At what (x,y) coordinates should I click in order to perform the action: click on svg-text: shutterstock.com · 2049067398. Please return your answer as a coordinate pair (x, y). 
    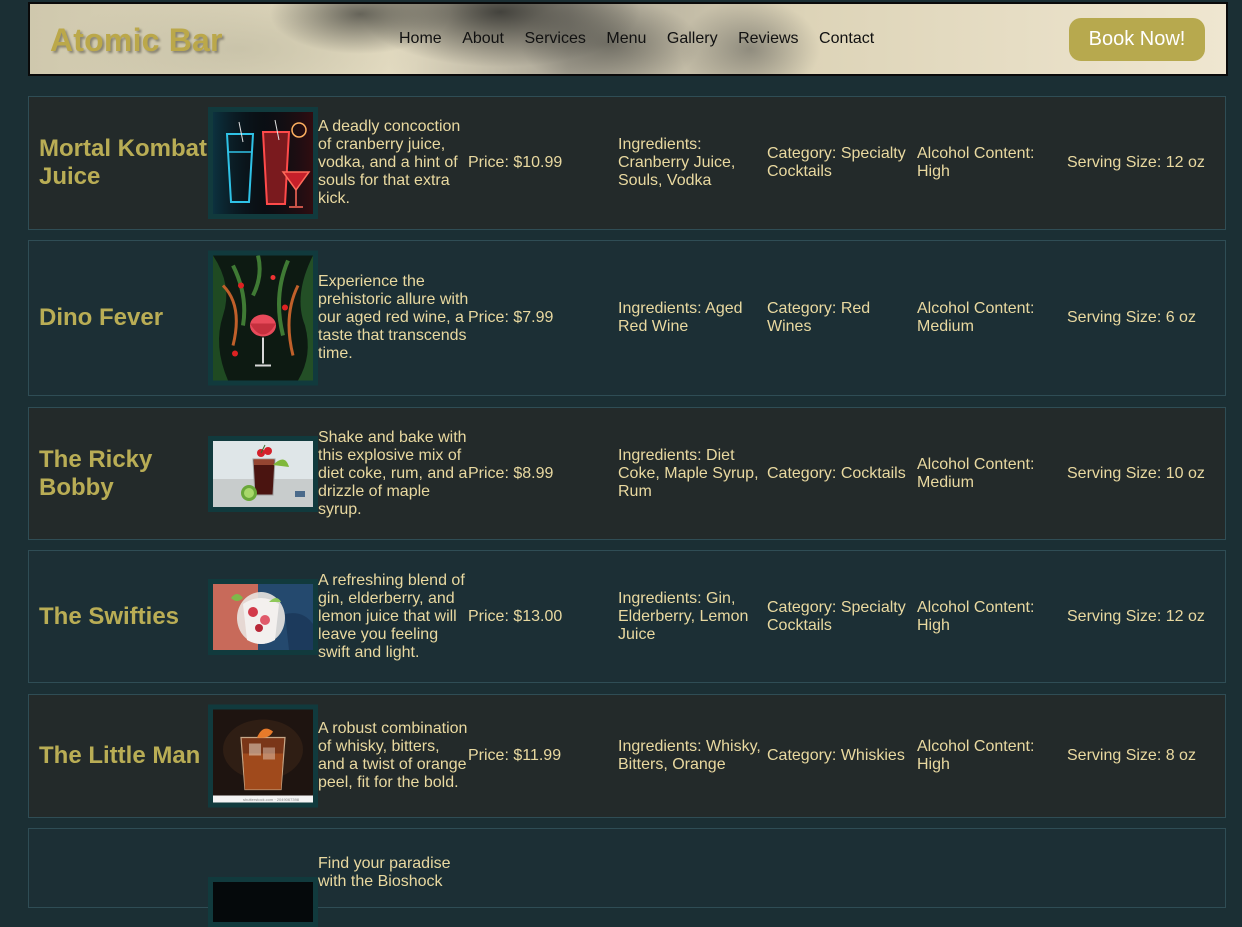
    Looking at the image, I should click on (271, 799).